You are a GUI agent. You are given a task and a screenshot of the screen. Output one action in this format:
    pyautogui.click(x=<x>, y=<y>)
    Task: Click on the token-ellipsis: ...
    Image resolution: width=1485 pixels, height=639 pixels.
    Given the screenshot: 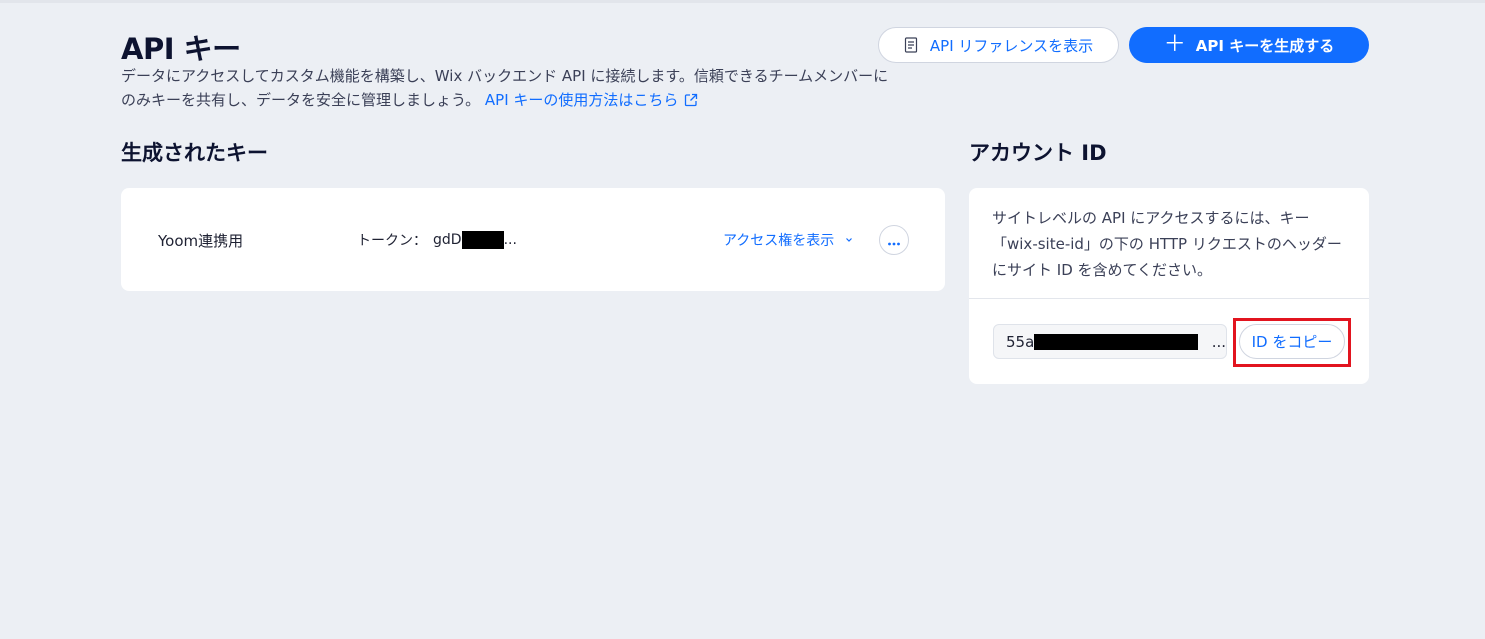 What is the action you would take?
    pyautogui.click(x=510, y=240)
    